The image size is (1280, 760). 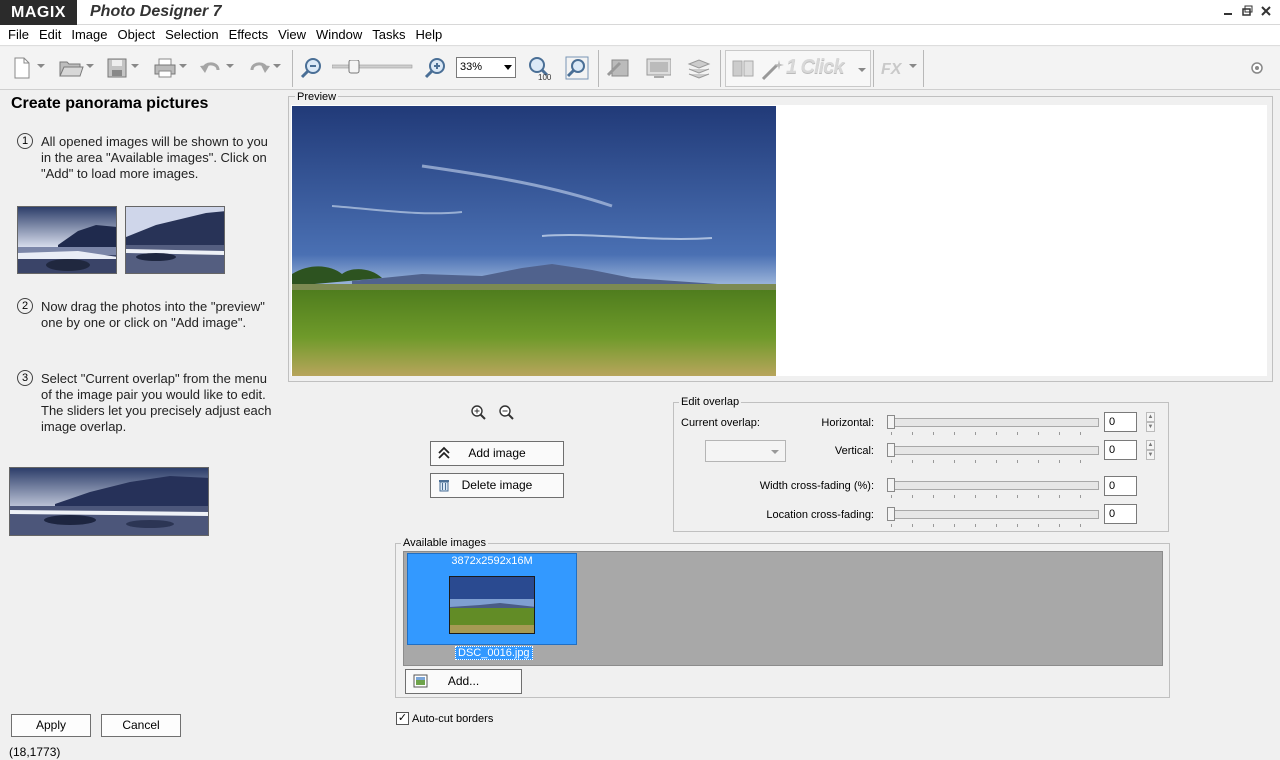 I want to click on undo-dropdown, so click(x=230, y=66).